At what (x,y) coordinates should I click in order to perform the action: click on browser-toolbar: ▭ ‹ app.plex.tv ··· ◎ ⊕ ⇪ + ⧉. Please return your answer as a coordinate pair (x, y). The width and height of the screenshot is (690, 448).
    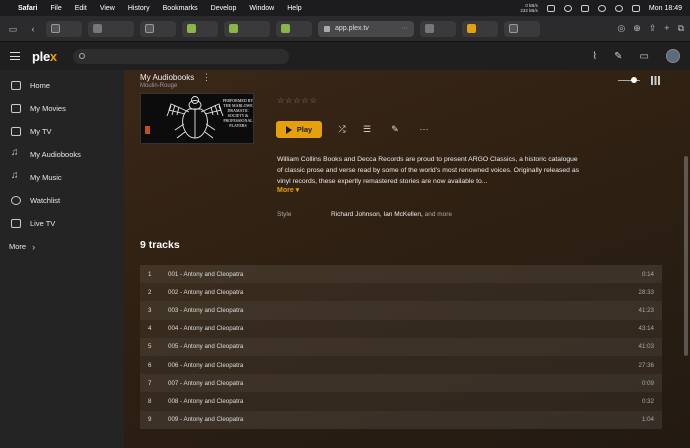
    Looking at the image, I should click on (345, 29).